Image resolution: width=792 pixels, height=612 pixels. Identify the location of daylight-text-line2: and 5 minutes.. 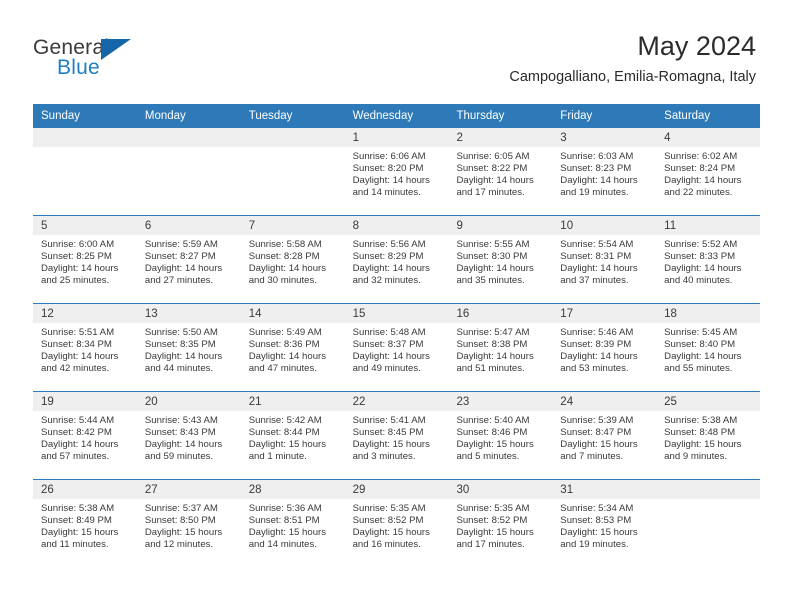
(488, 457).